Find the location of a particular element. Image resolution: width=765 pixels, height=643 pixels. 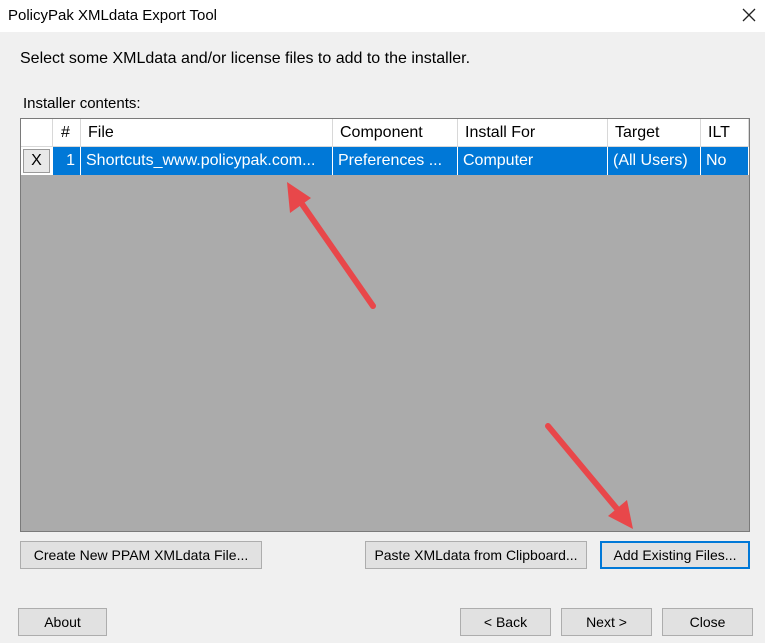

column-header-file: File is located at coordinates (207, 133).